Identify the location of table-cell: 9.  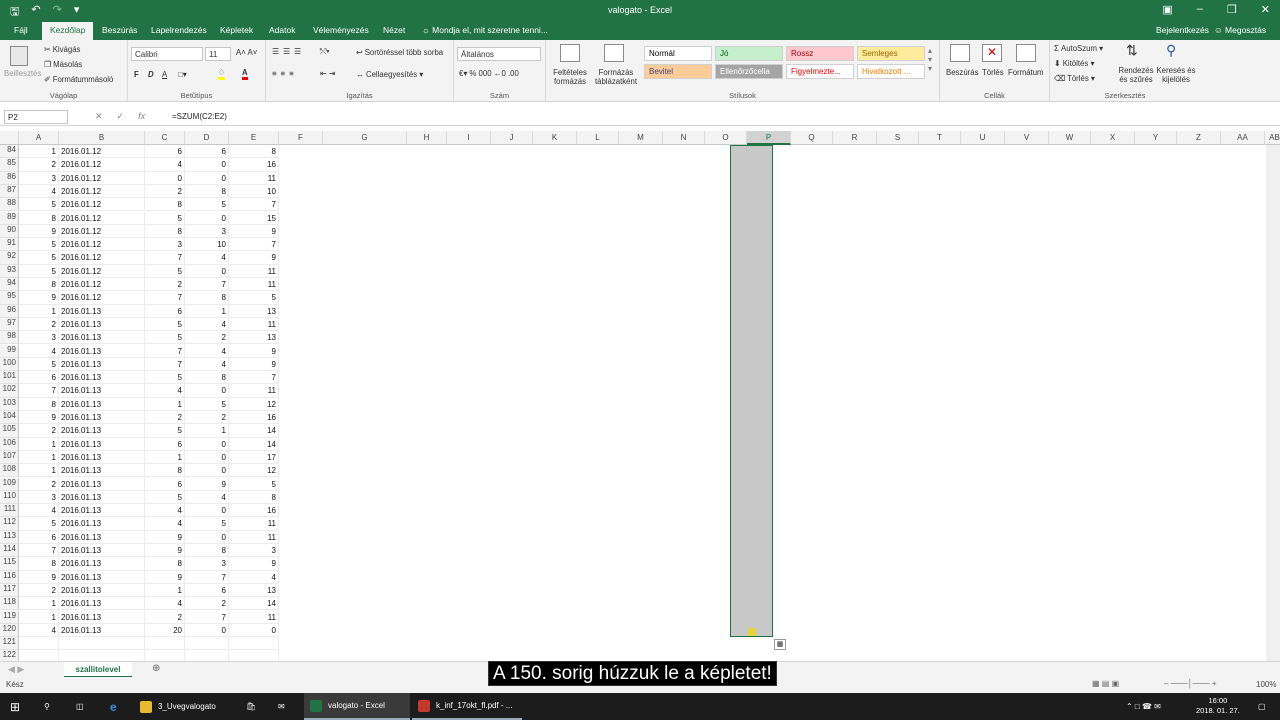
(165, 537).